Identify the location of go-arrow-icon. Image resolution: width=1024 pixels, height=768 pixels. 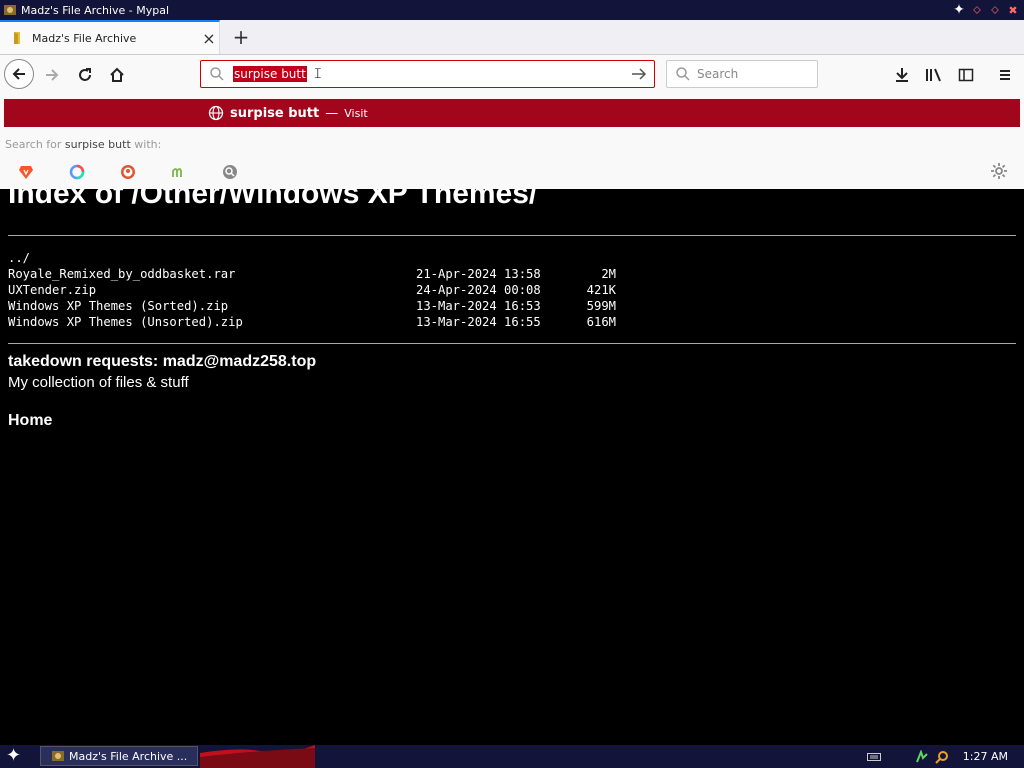
(639, 74).